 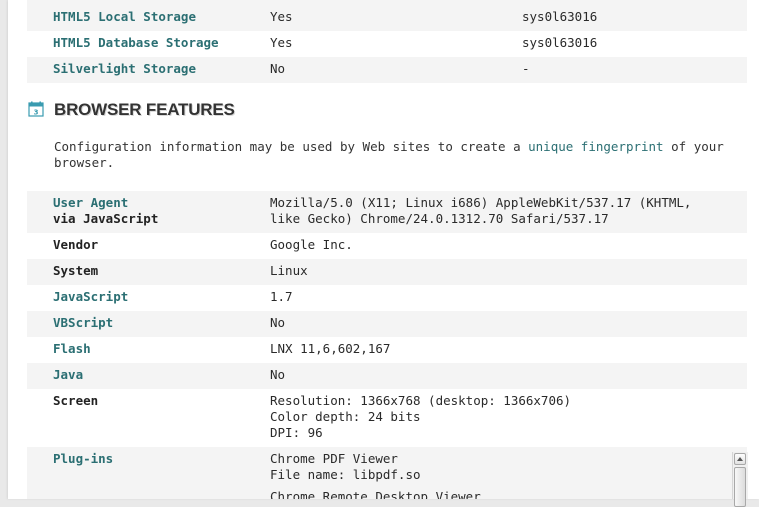 I want to click on table-row-java: Java No, so click(x=387, y=376).